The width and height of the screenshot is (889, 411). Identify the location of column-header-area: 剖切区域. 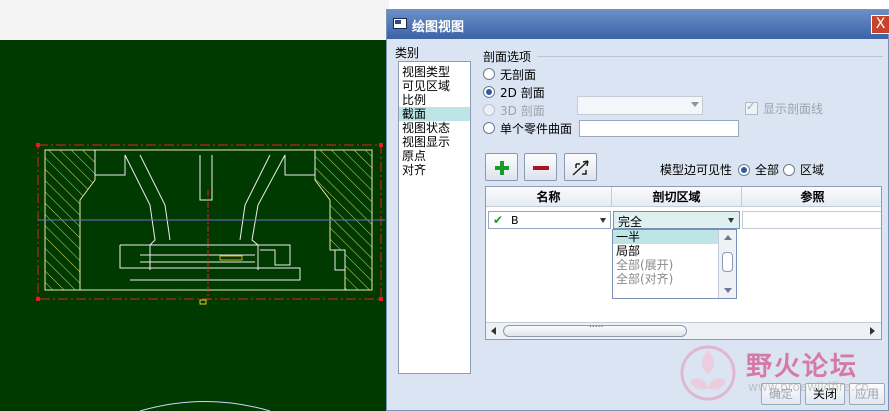
(677, 197).